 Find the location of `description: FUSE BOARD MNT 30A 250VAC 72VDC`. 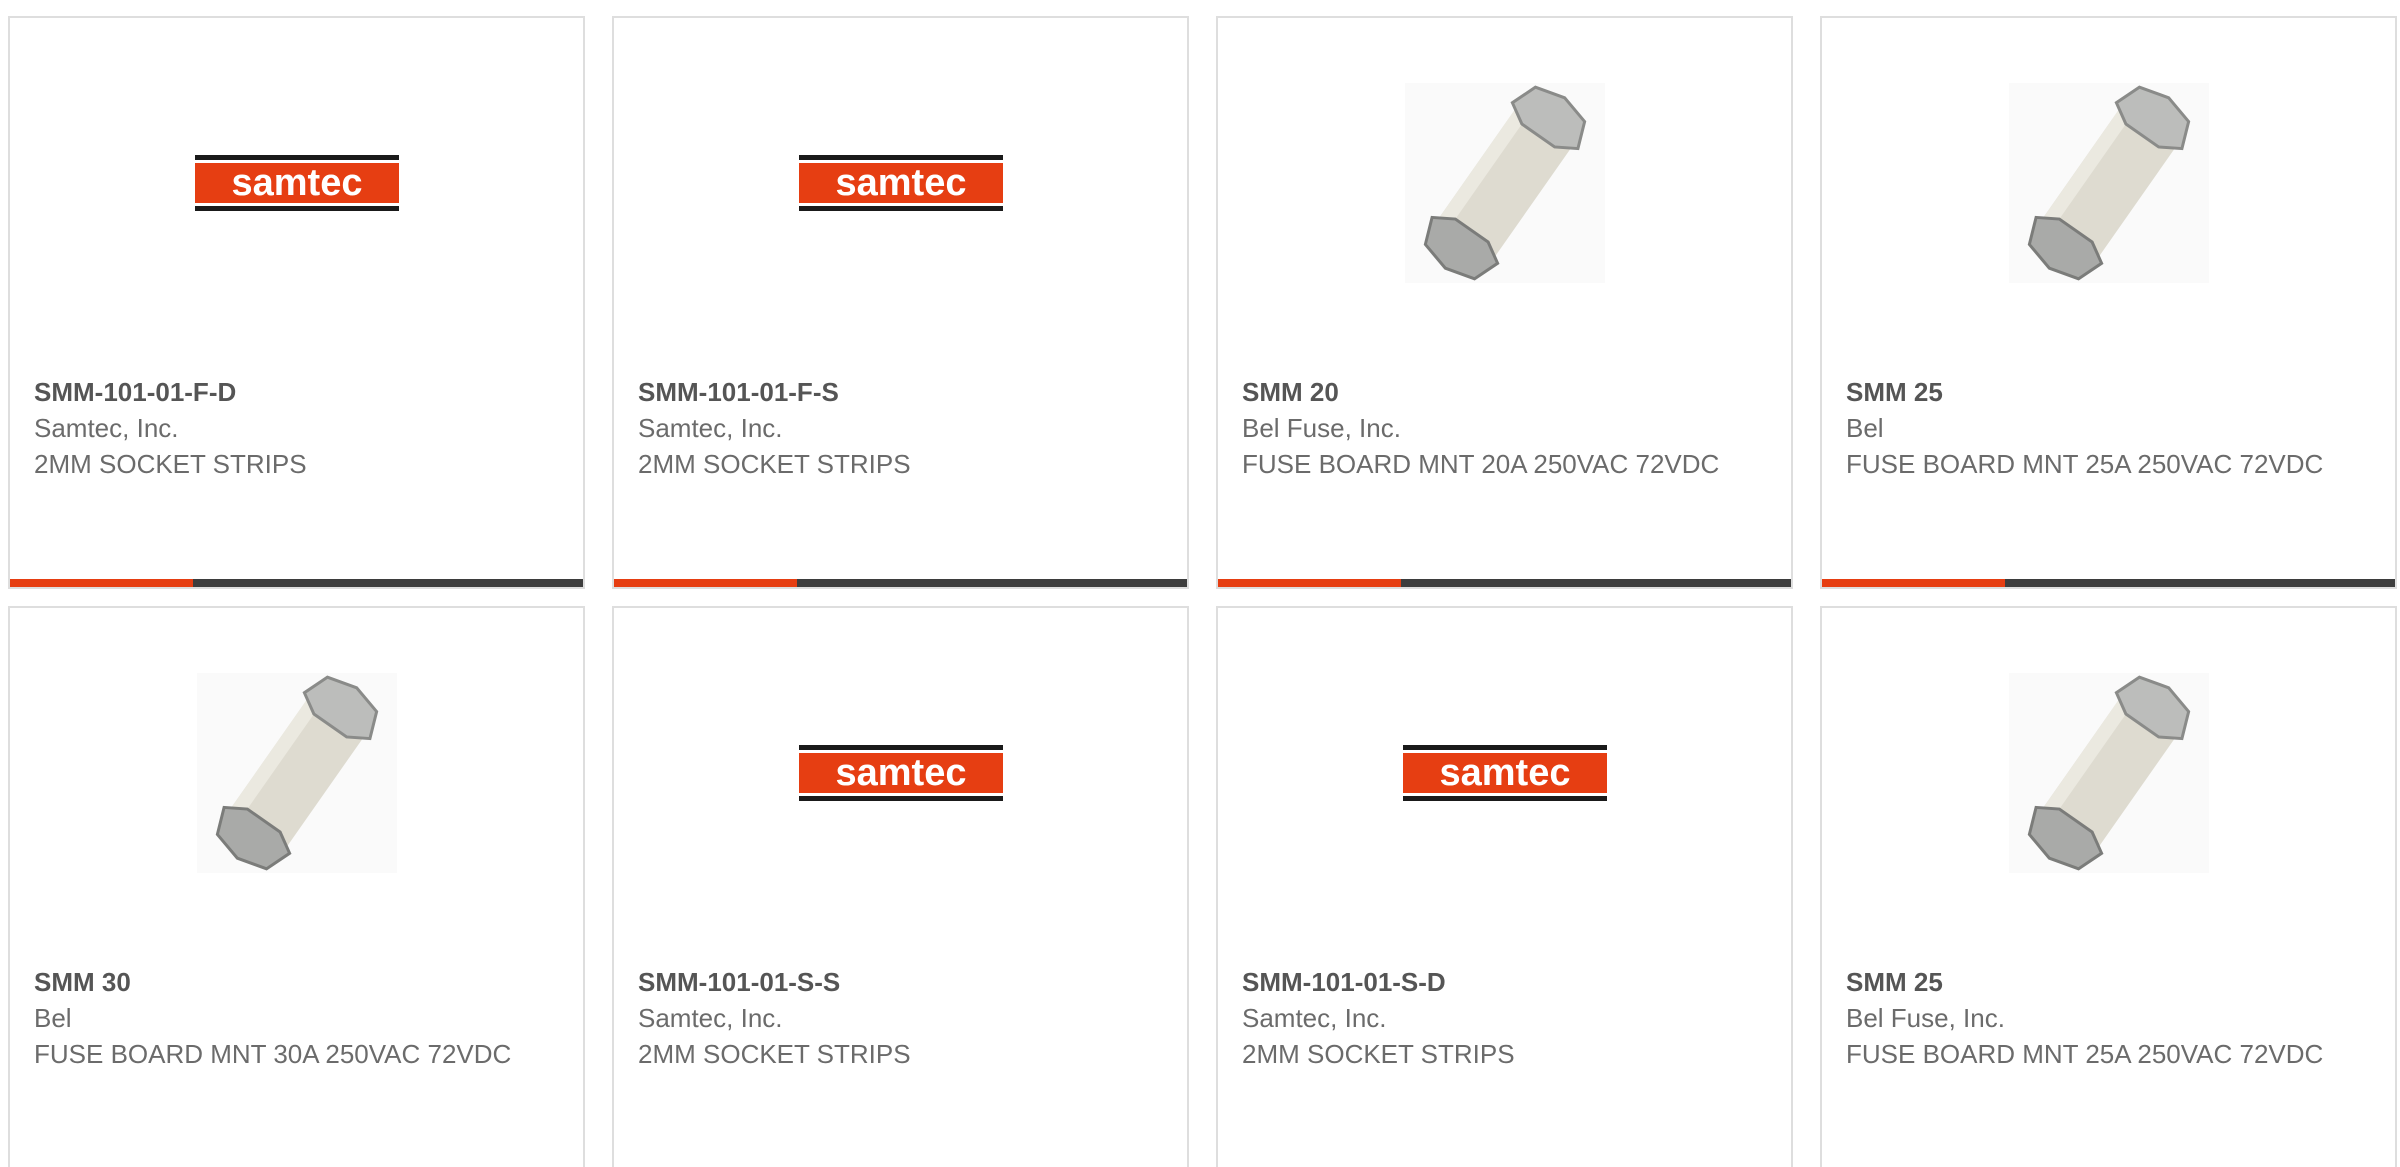

description: FUSE BOARD MNT 30A 250VAC 72VDC is located at coordinates (273, 1054).